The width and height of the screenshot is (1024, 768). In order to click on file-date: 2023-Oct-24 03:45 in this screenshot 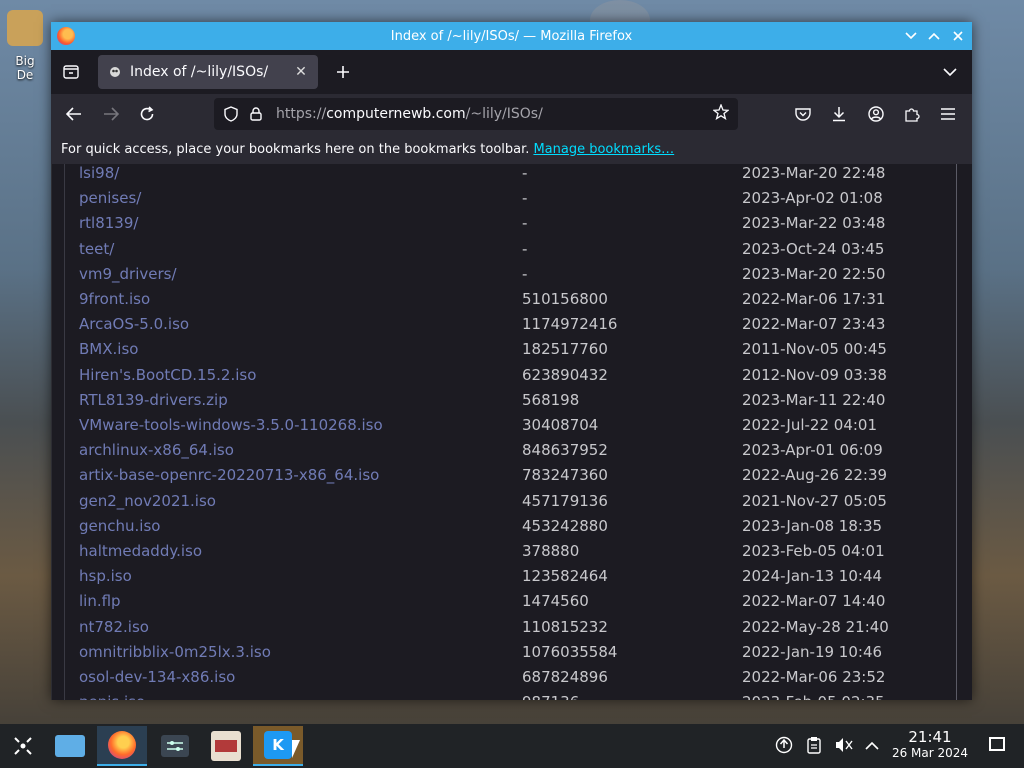, I will do `click(813, 248)`.